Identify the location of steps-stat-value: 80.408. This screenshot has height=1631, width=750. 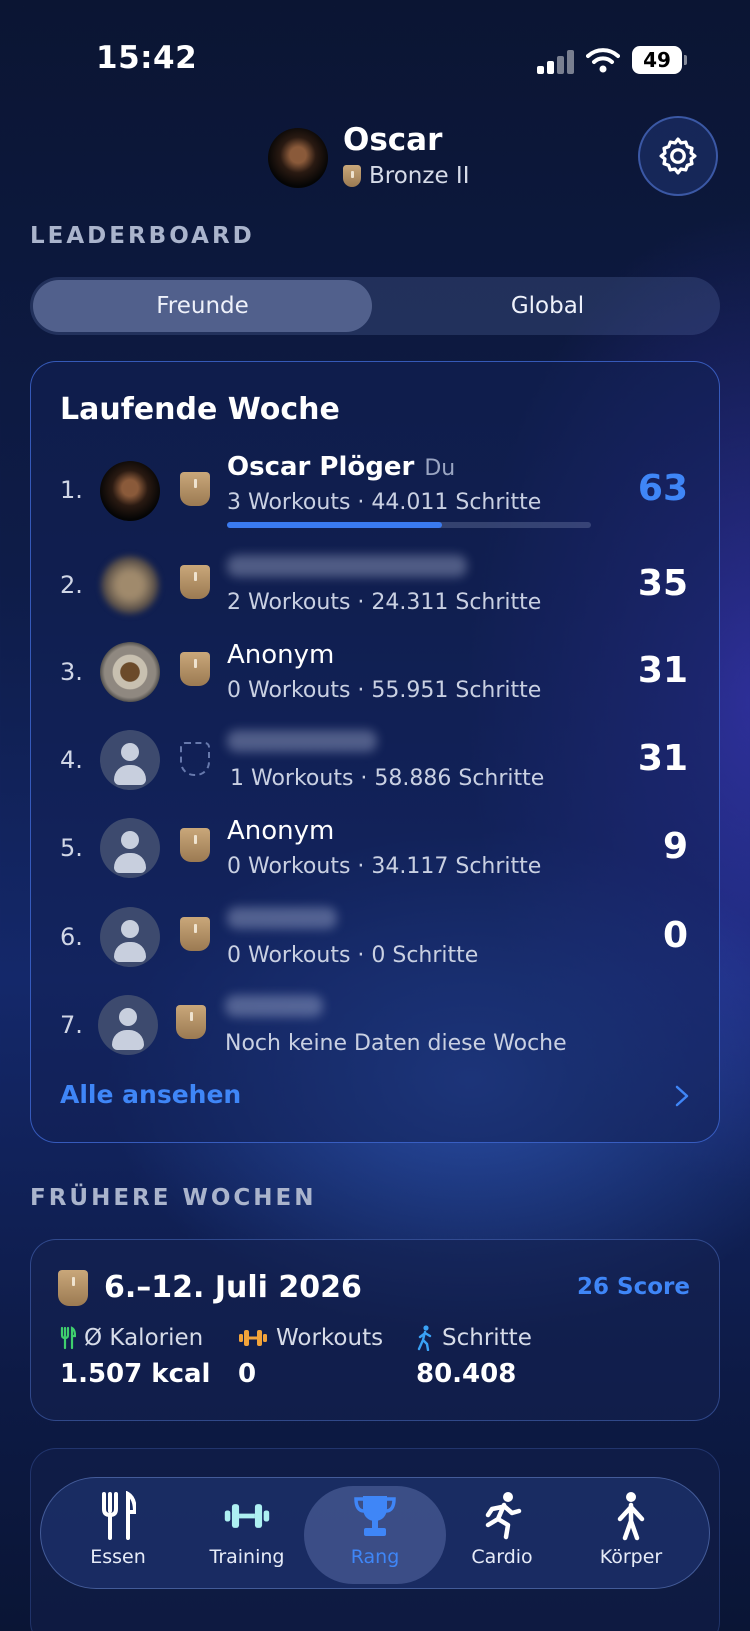
(466, 1374).